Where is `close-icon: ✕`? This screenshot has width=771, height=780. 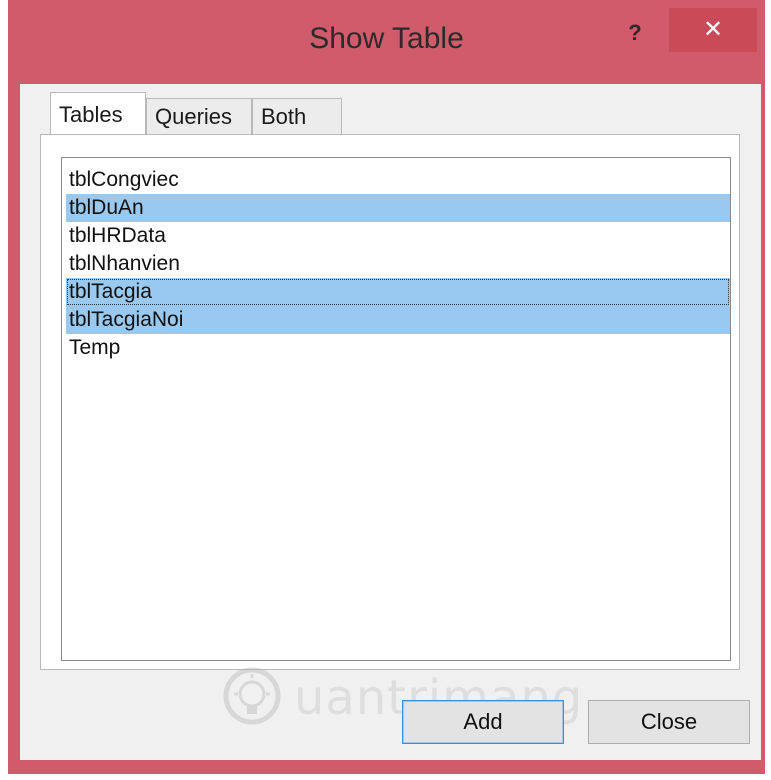
close-icon: ✕ is located at coordinates (713, 29).